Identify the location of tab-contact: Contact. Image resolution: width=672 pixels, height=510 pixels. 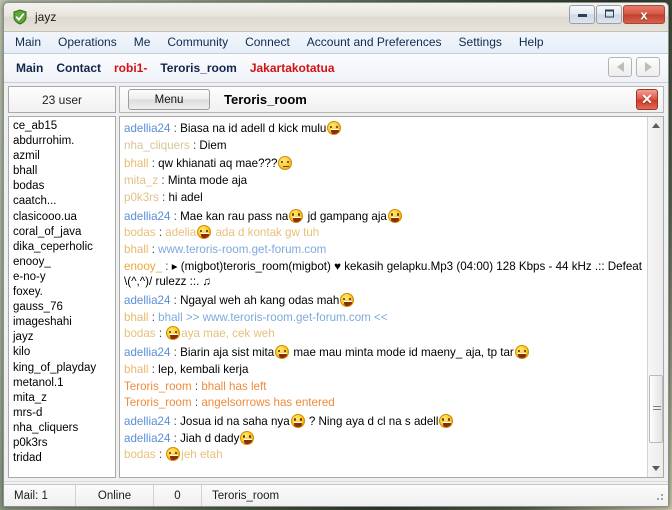
(78, 68).